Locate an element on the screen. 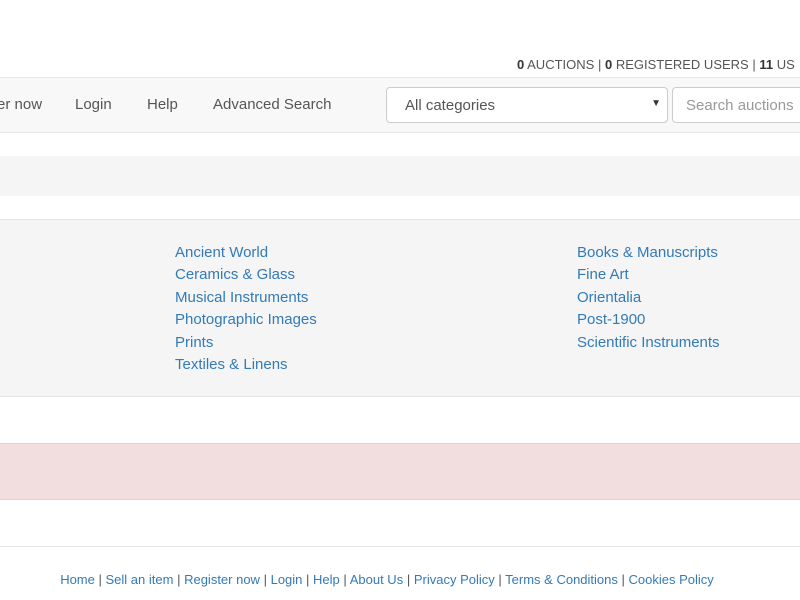  site-stats: 0 AUCTIONS | 0 REGISTERED USERS | 11 US is located at coordinates (400, 66).